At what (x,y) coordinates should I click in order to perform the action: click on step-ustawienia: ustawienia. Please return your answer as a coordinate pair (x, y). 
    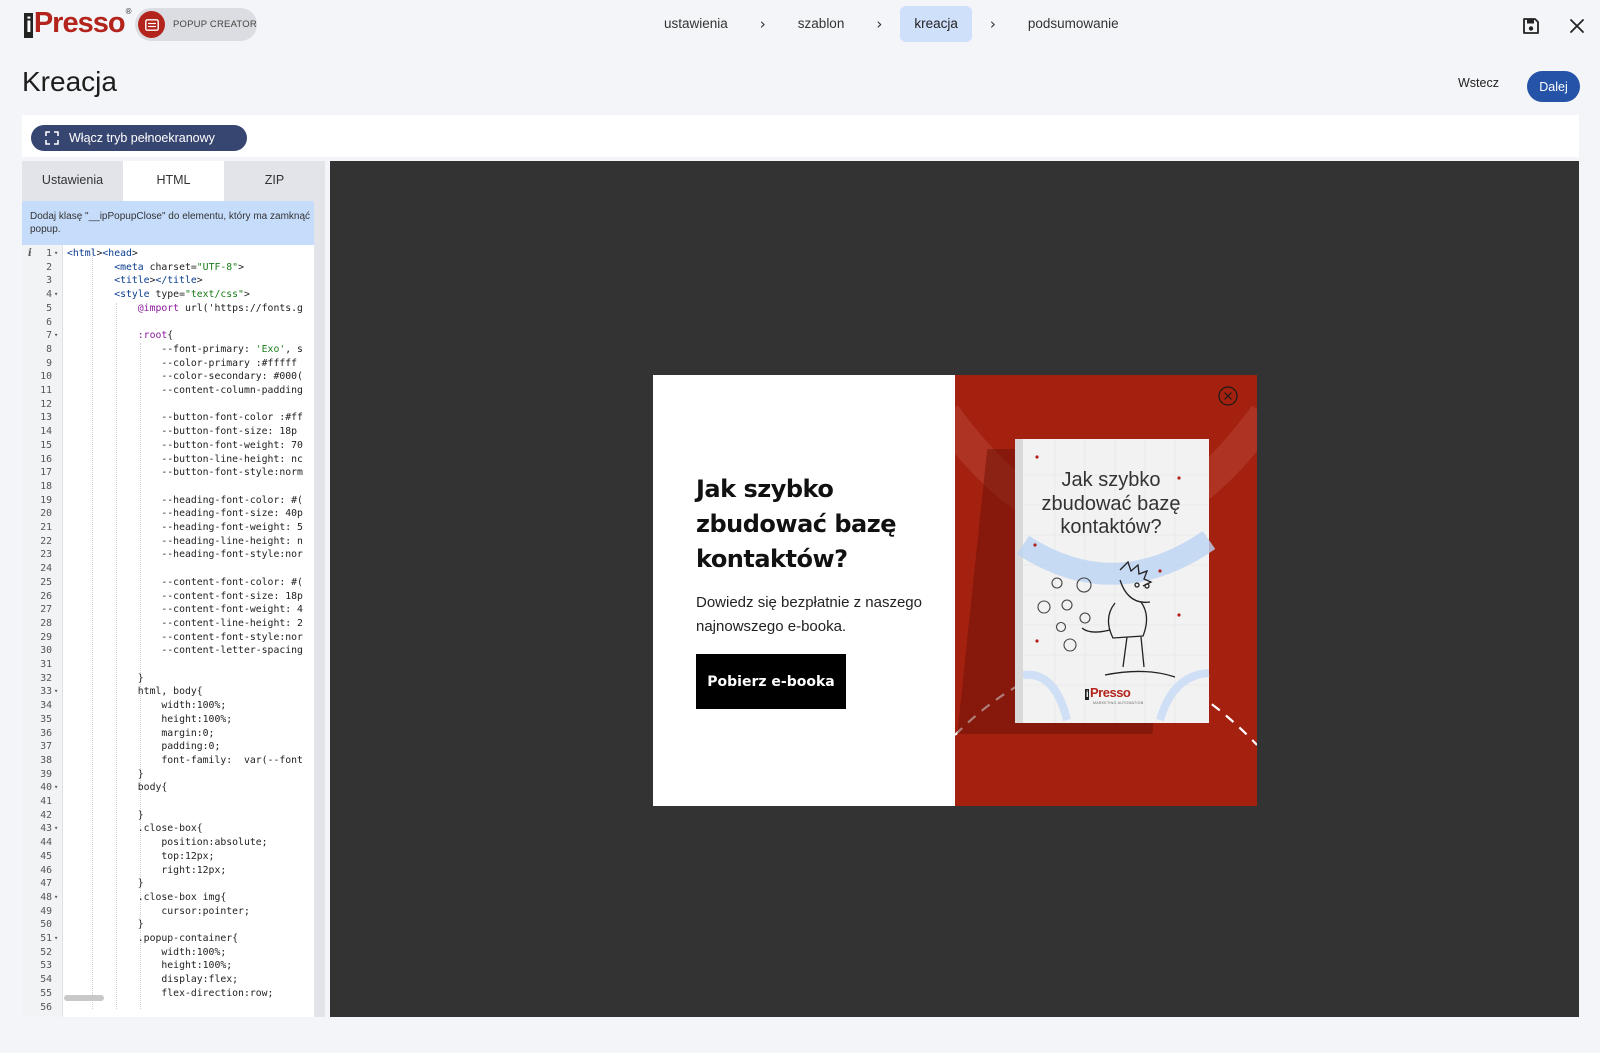
    Looking at the image, I should click on (696, 24).